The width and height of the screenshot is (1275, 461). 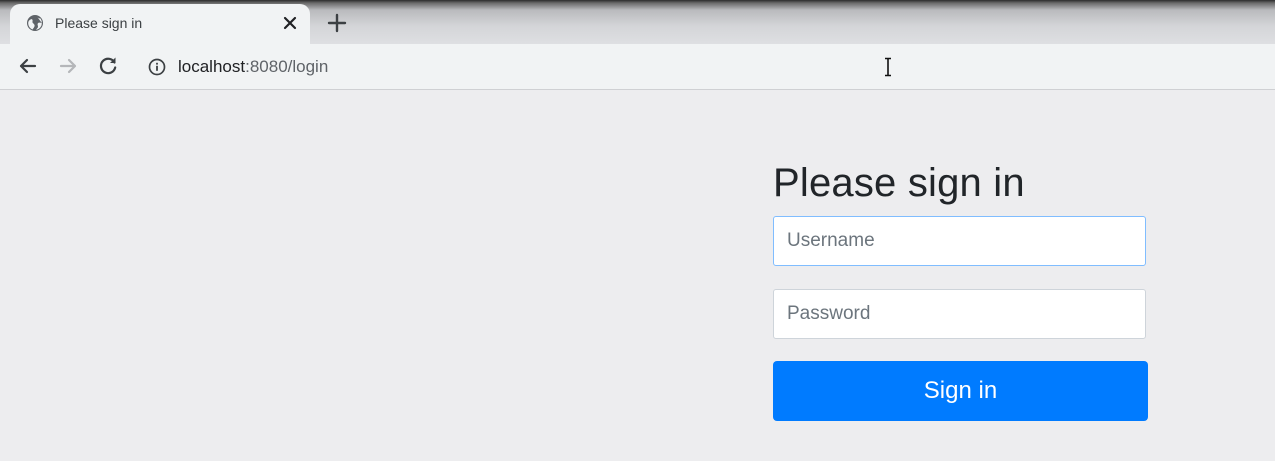 I want to click on close-icon, so click(x=290, y=23).